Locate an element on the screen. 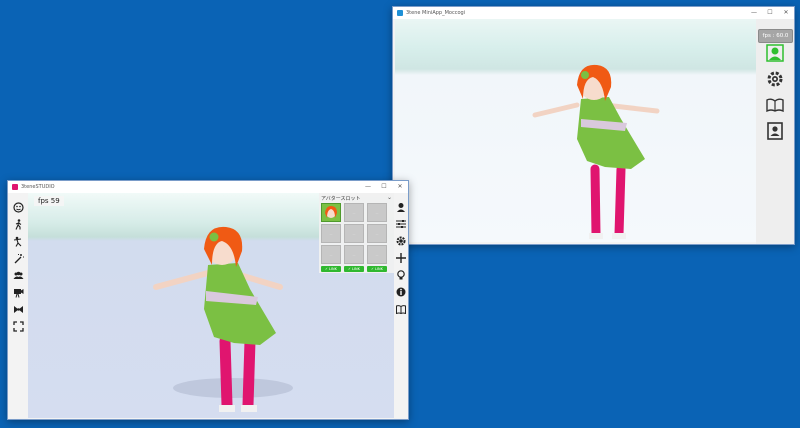 The width and height of the screenshot is (800, 428). group-tool-button is located at coordinates (18, 275).